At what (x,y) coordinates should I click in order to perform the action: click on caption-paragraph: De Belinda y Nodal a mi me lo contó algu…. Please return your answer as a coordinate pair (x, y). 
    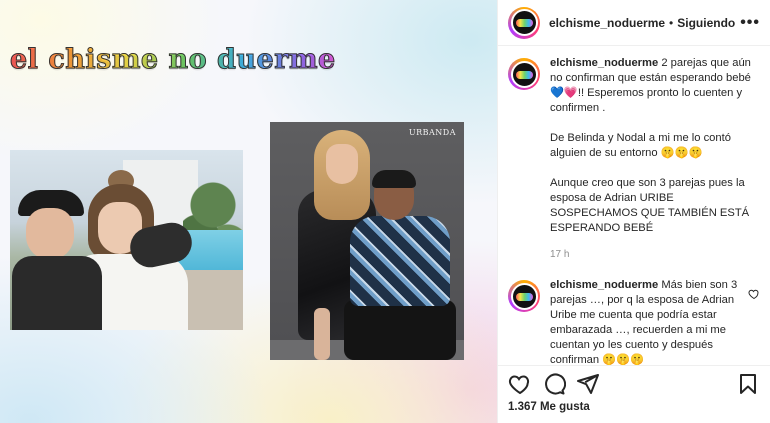
    Looking at the image, I should click on (640, 145).